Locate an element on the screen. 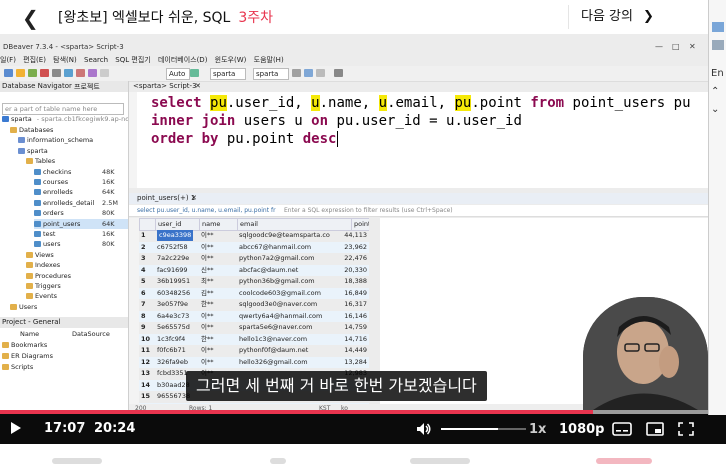 This screenshot has width=726, height=465. quality-selector: 1080p is located at coordinates (582, 429).